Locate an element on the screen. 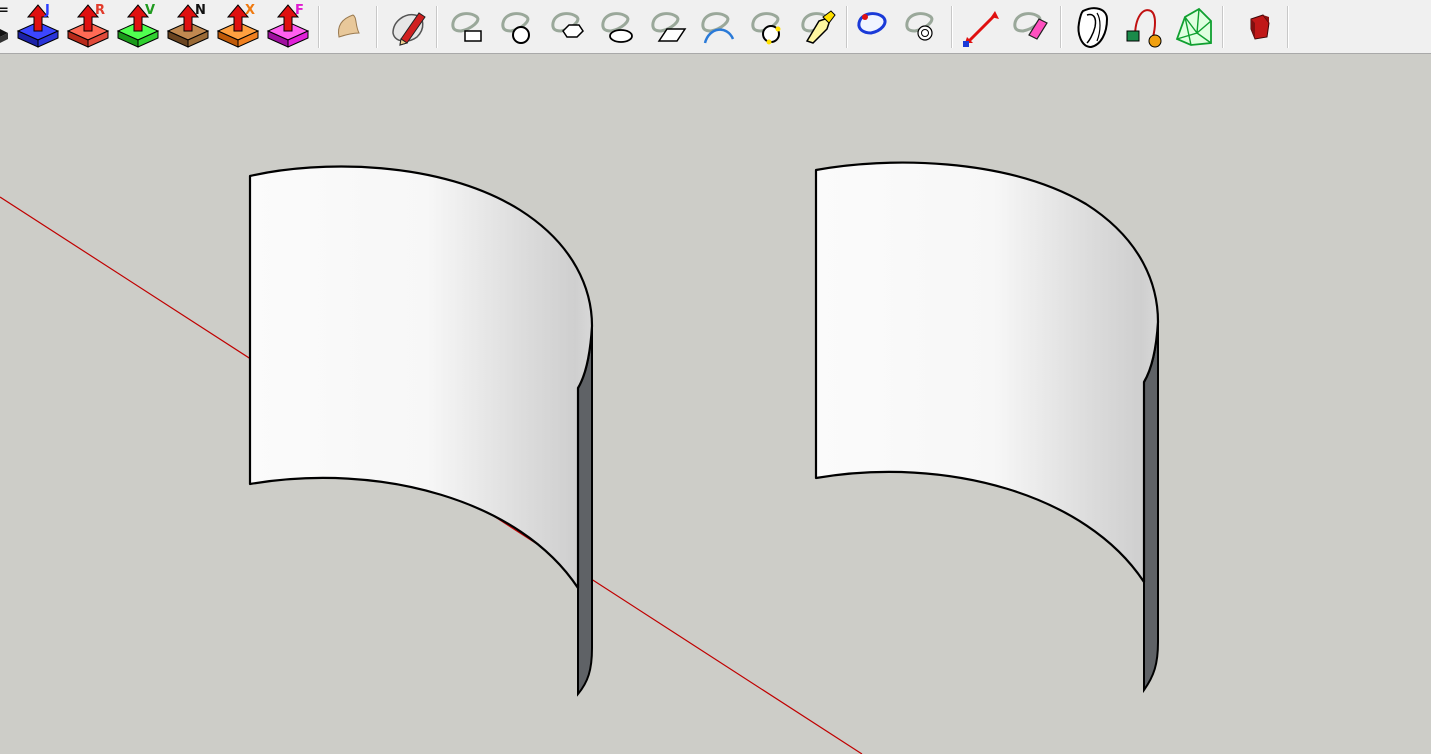  surface-right-front-face is located at coordinates (987, 372).